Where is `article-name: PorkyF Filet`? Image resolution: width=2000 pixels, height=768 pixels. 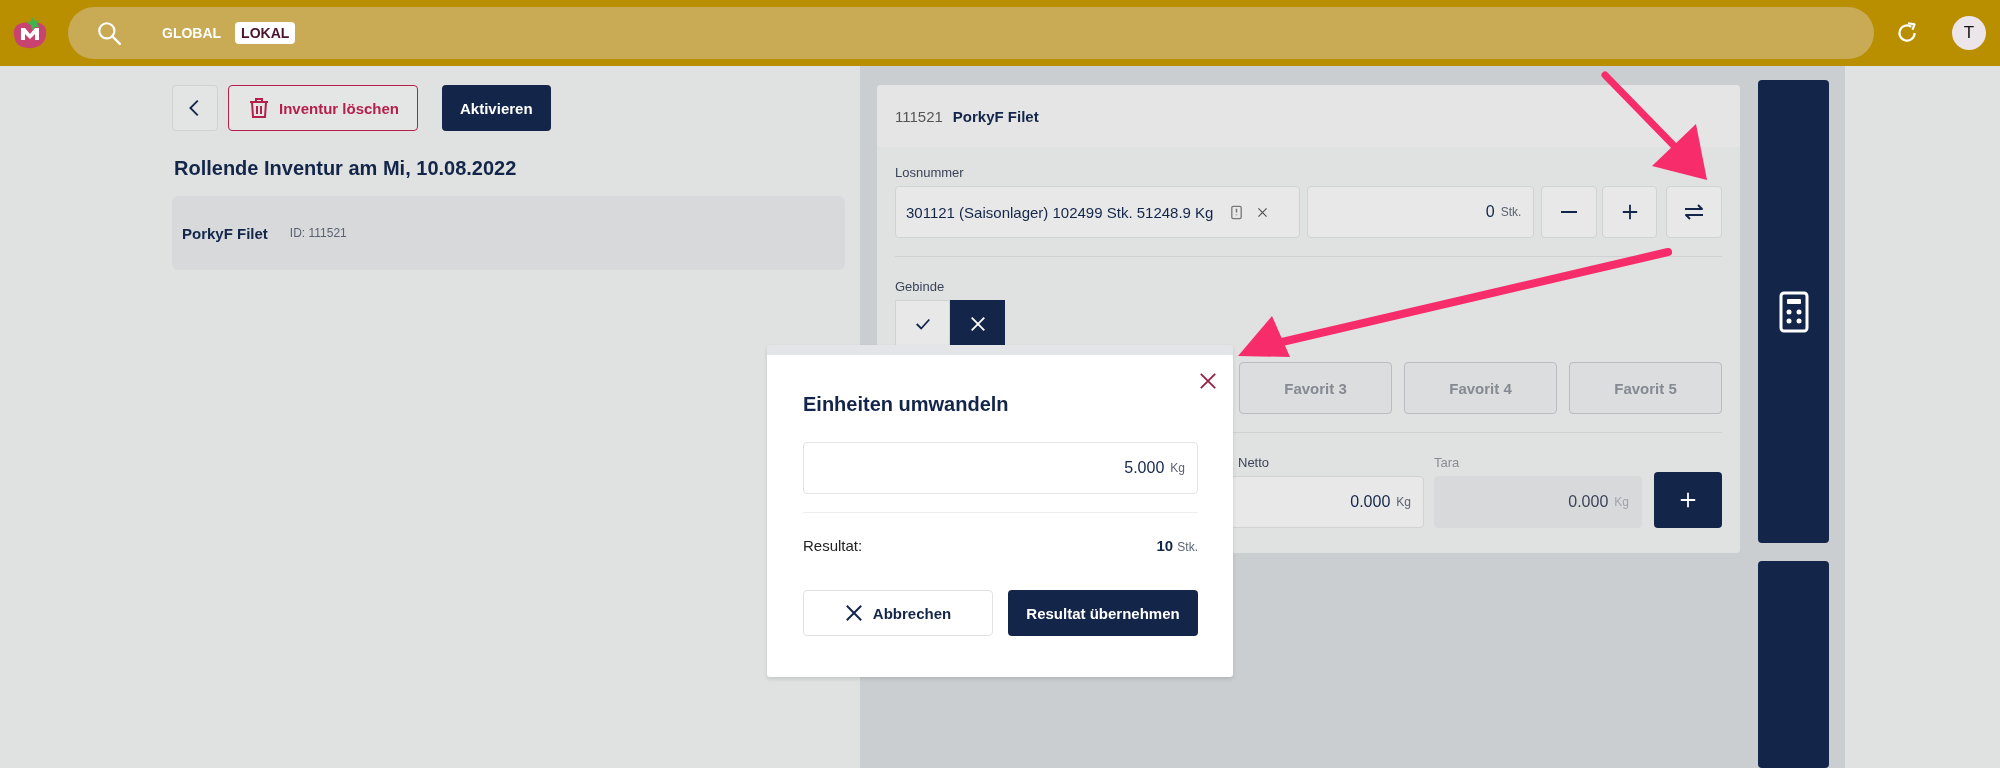
article-name: PorkyF Filet is located at coordinates (995, 116).